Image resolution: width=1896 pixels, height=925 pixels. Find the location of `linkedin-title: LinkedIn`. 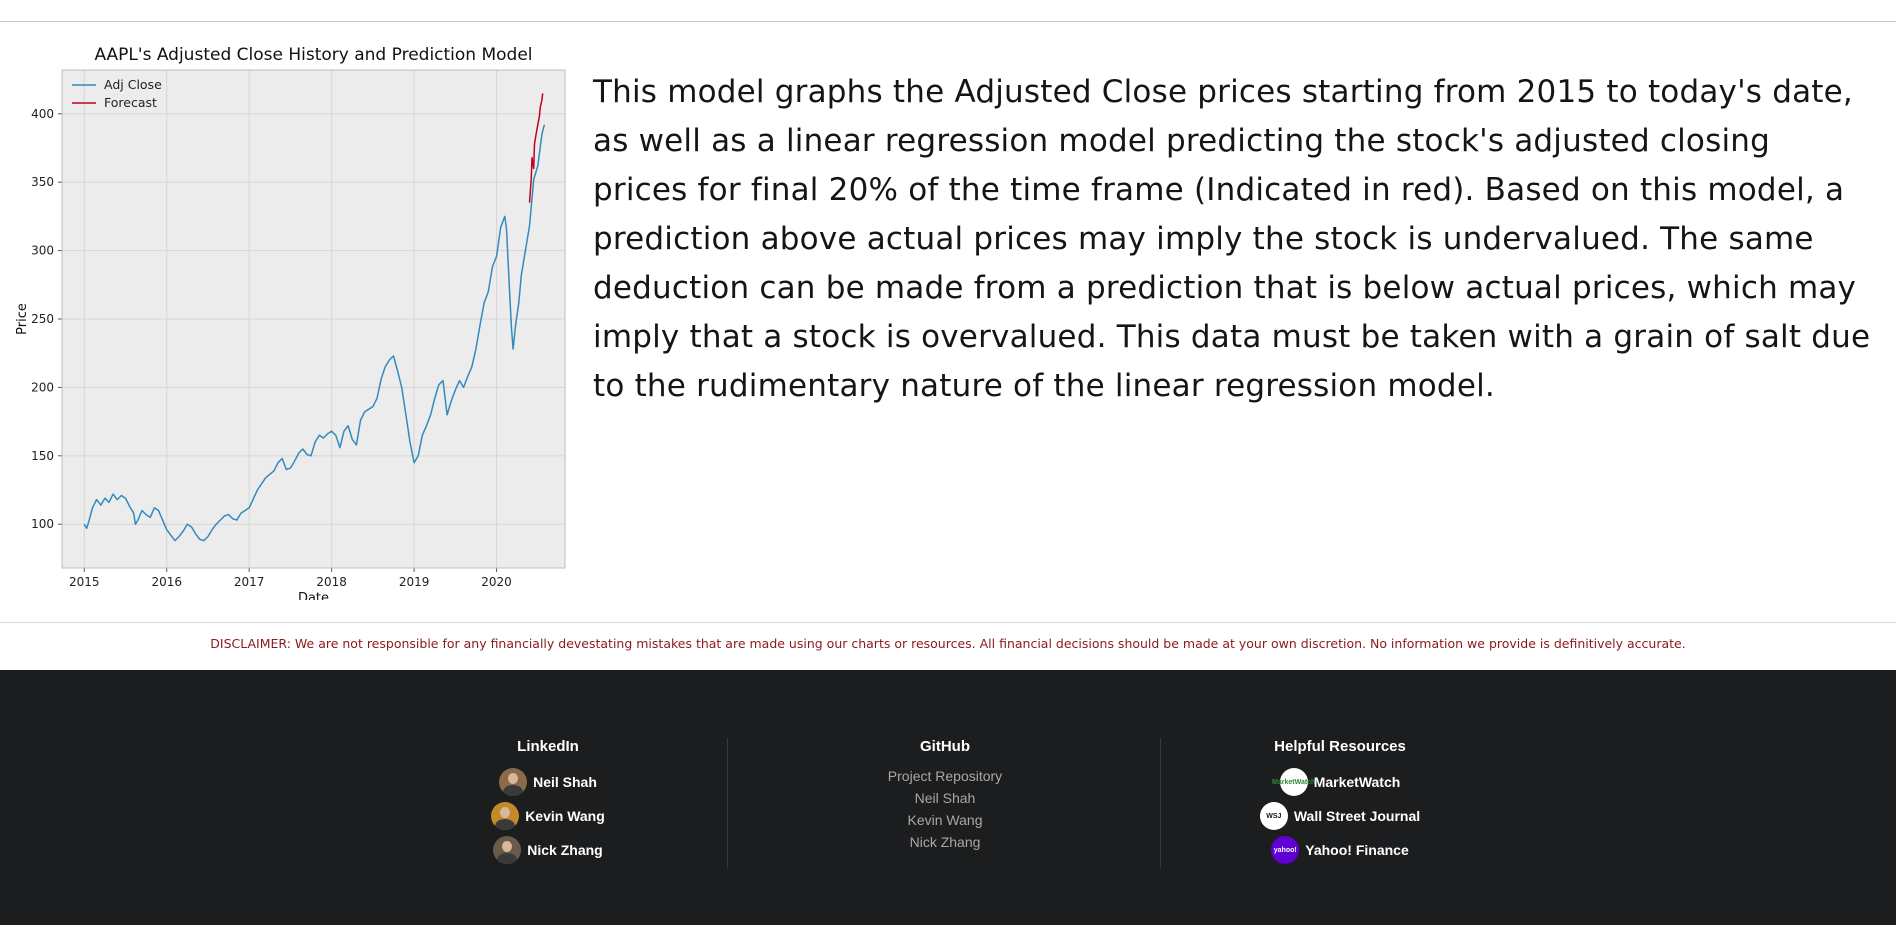

linkedin-title: LinkedIn is located at coordinates (548, 746).